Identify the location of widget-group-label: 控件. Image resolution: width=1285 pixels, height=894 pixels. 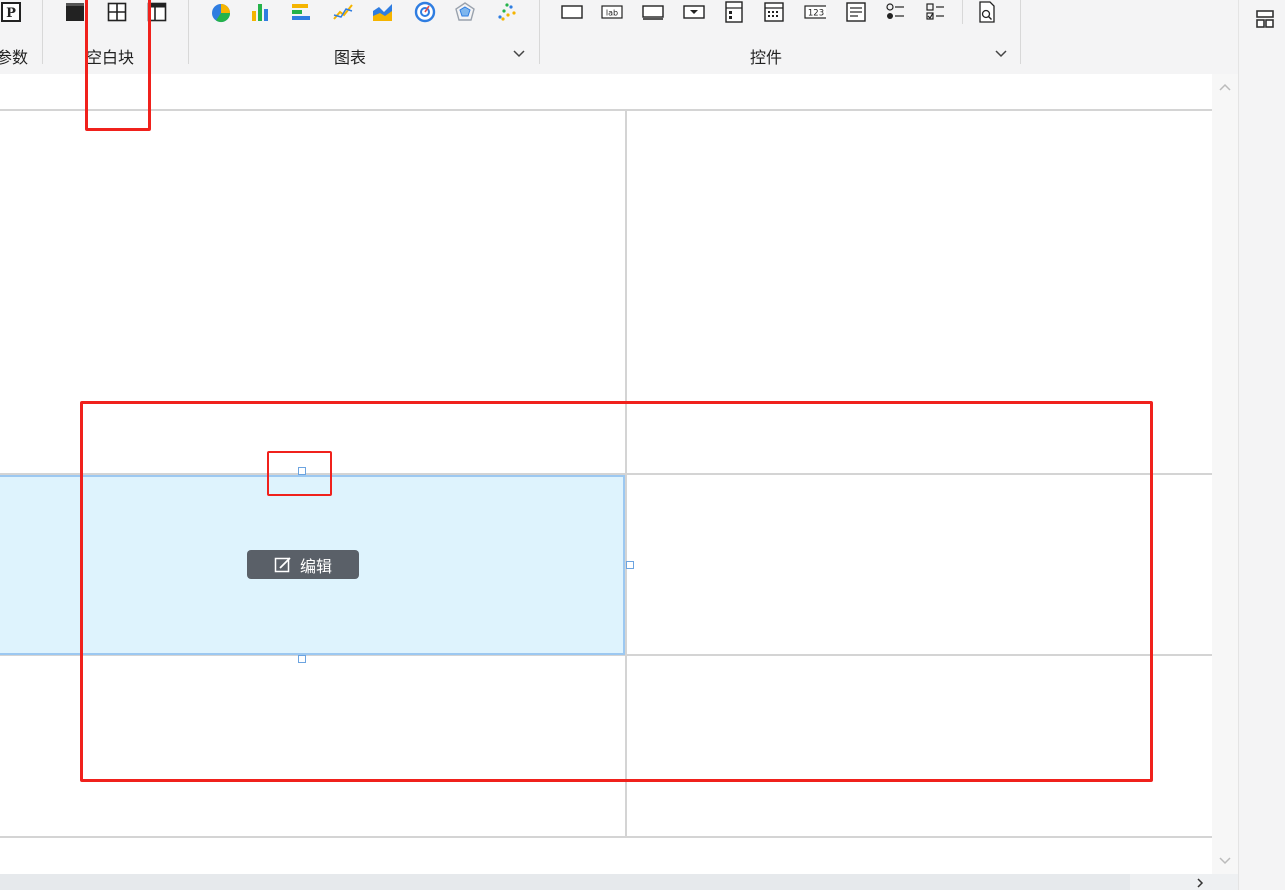
(766, 58).